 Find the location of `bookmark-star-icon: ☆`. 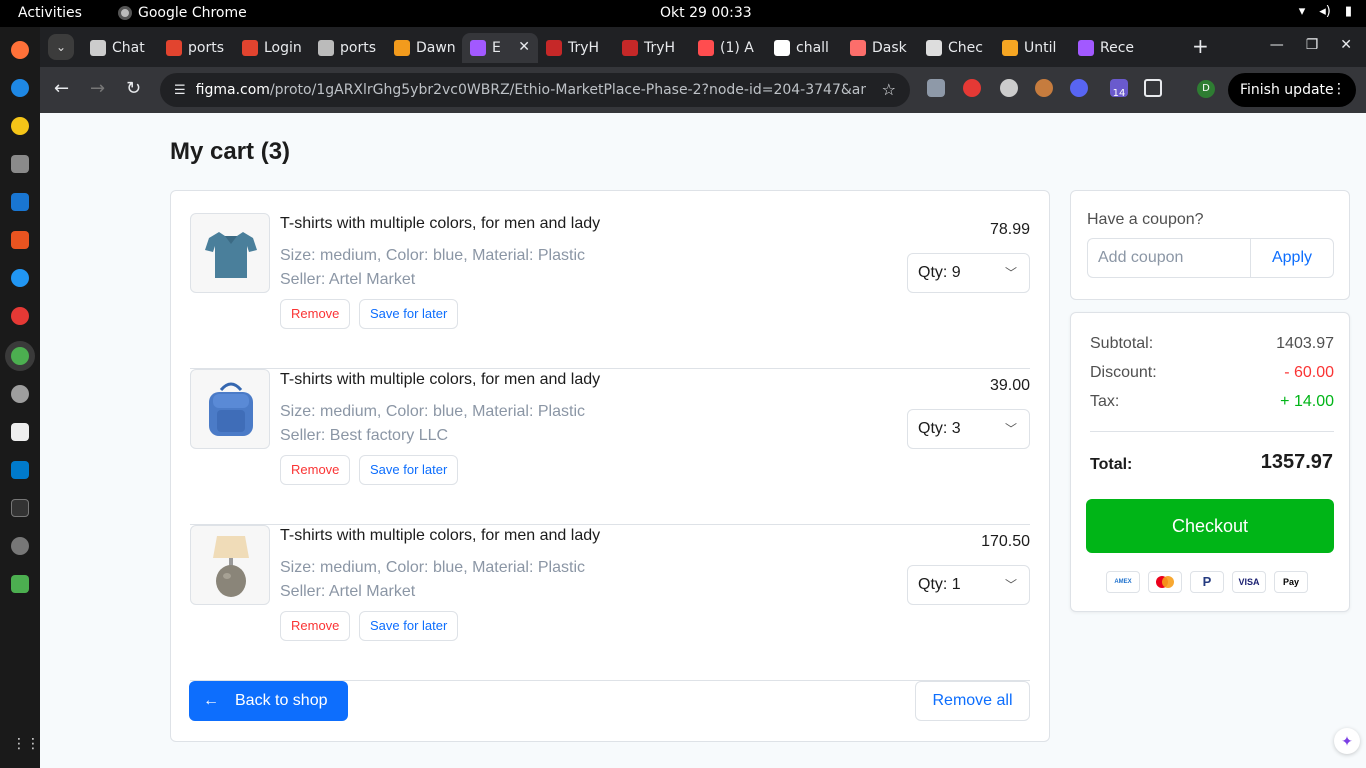

bookmark-star-icon: ☆ is located at coordinates (889, 89).